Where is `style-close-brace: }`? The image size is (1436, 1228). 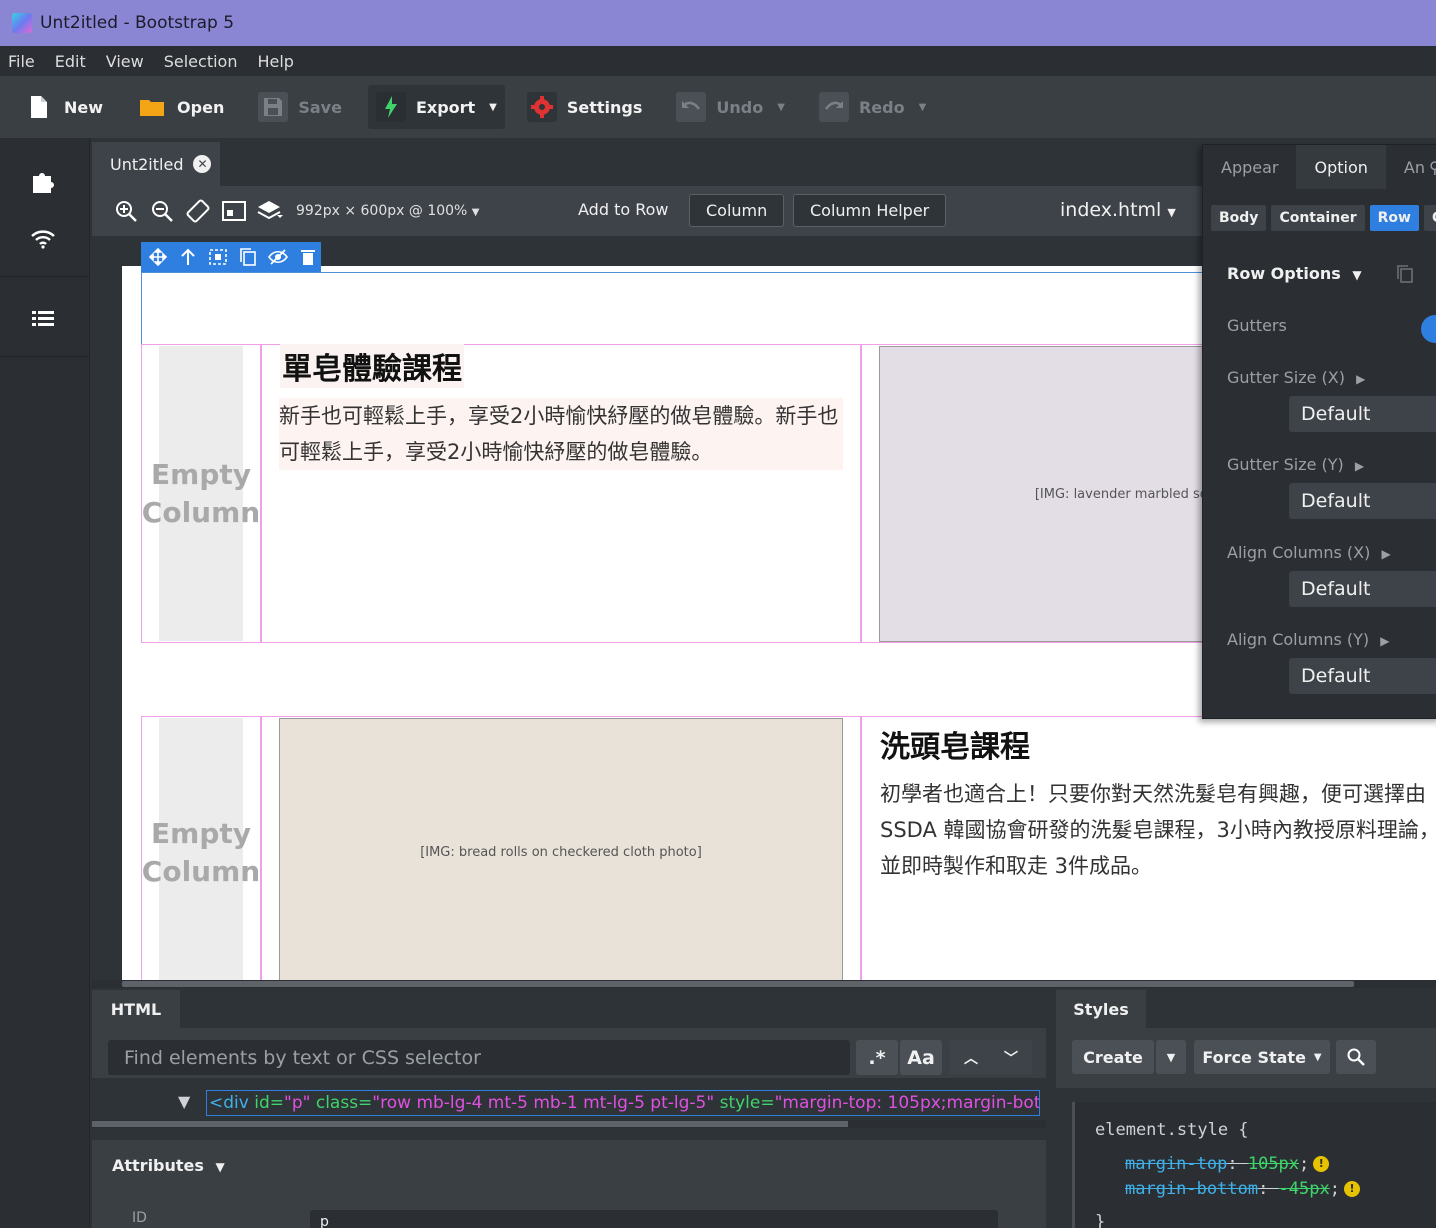 style-close-brace: } is located at coordinates (1100, 1220).